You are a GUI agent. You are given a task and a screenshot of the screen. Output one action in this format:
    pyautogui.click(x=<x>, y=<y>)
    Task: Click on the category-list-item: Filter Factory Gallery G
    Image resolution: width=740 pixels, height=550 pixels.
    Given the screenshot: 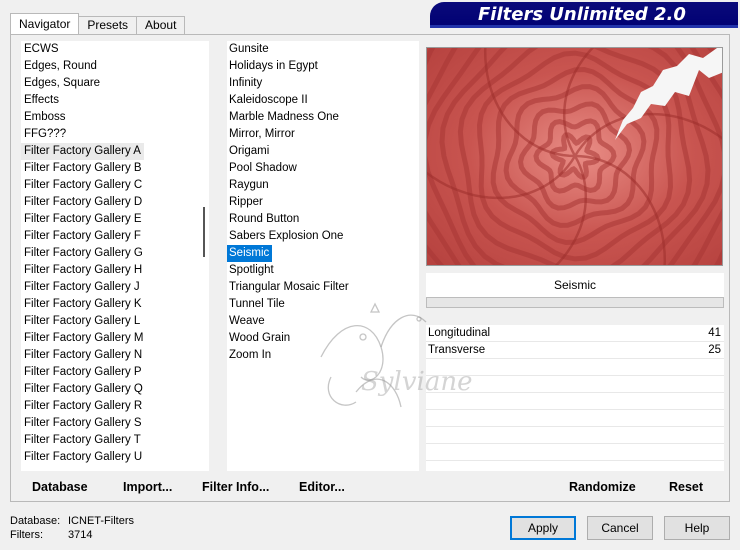 What is the action you would take?
    pyautogui.click(x=115, y=253)
    